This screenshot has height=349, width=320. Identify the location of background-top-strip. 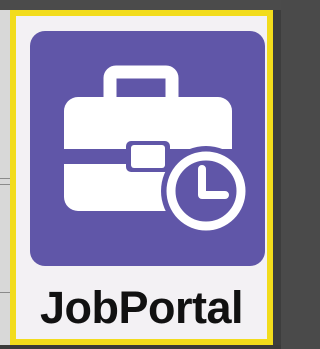
(140, 5).